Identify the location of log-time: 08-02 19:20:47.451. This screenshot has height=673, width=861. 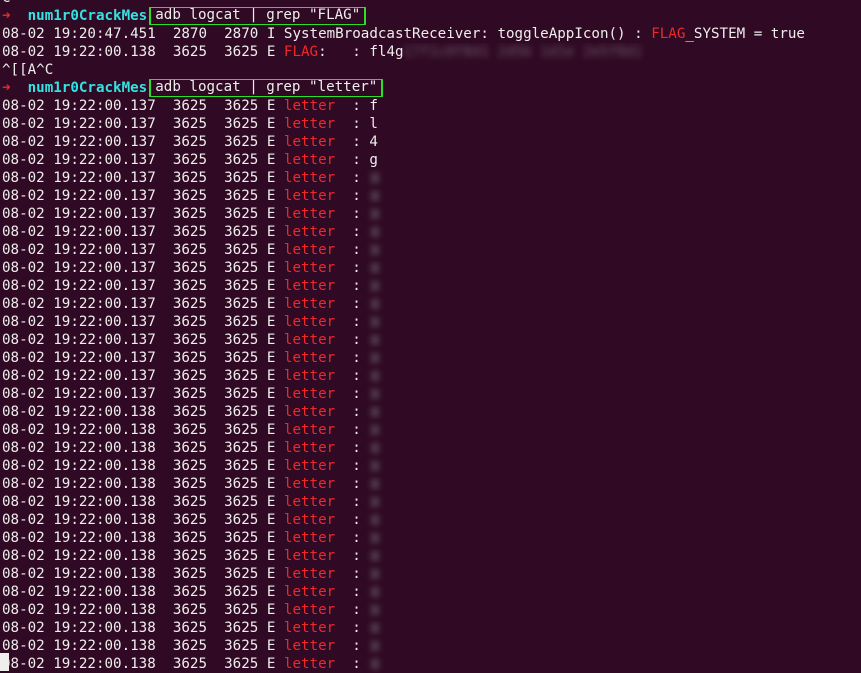
(79, 34).